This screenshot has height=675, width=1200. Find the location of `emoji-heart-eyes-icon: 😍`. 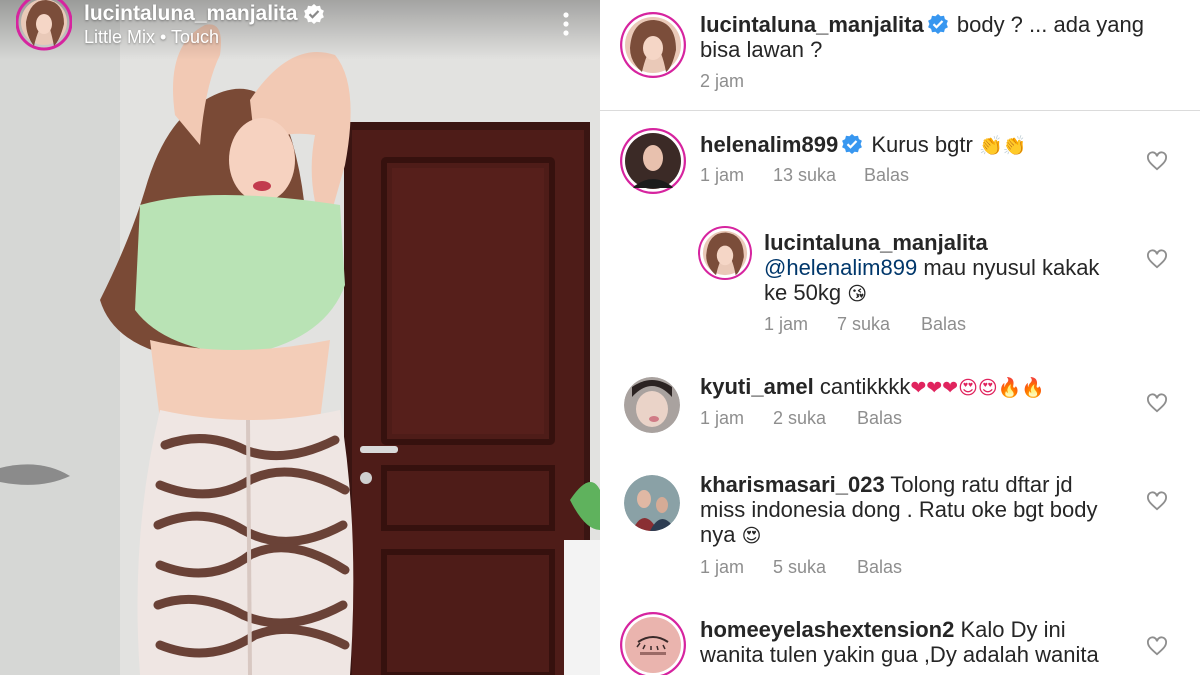

emoji-heart-eyes-icon: 😍 is located at coordinates (751, 536).